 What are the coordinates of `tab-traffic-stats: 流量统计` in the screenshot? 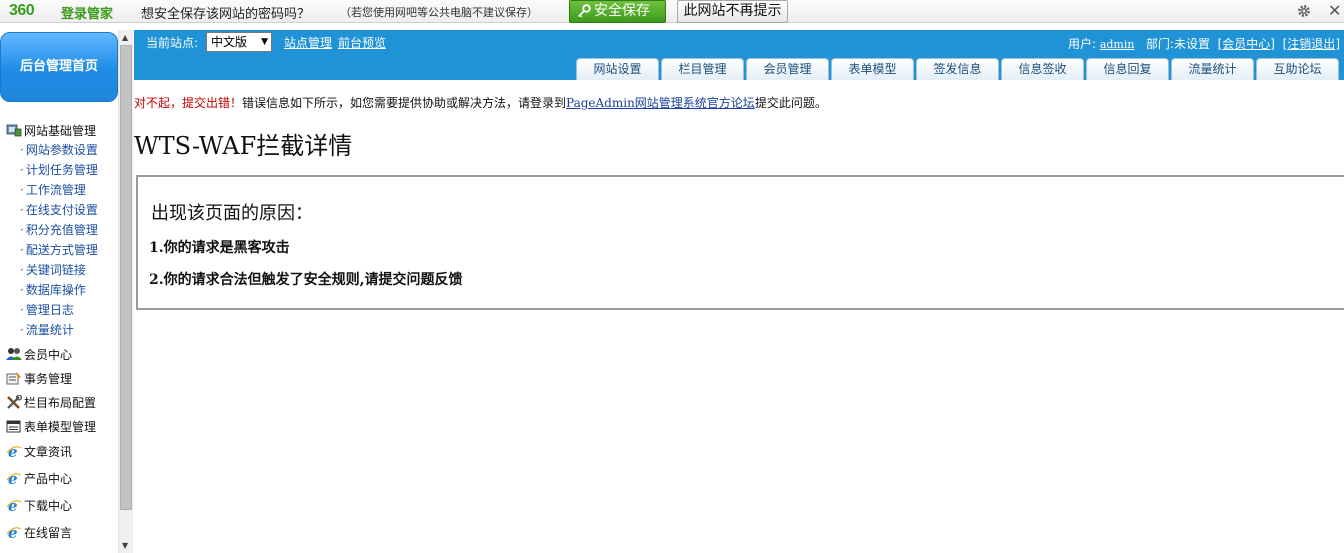 It's located at (1212, 69).